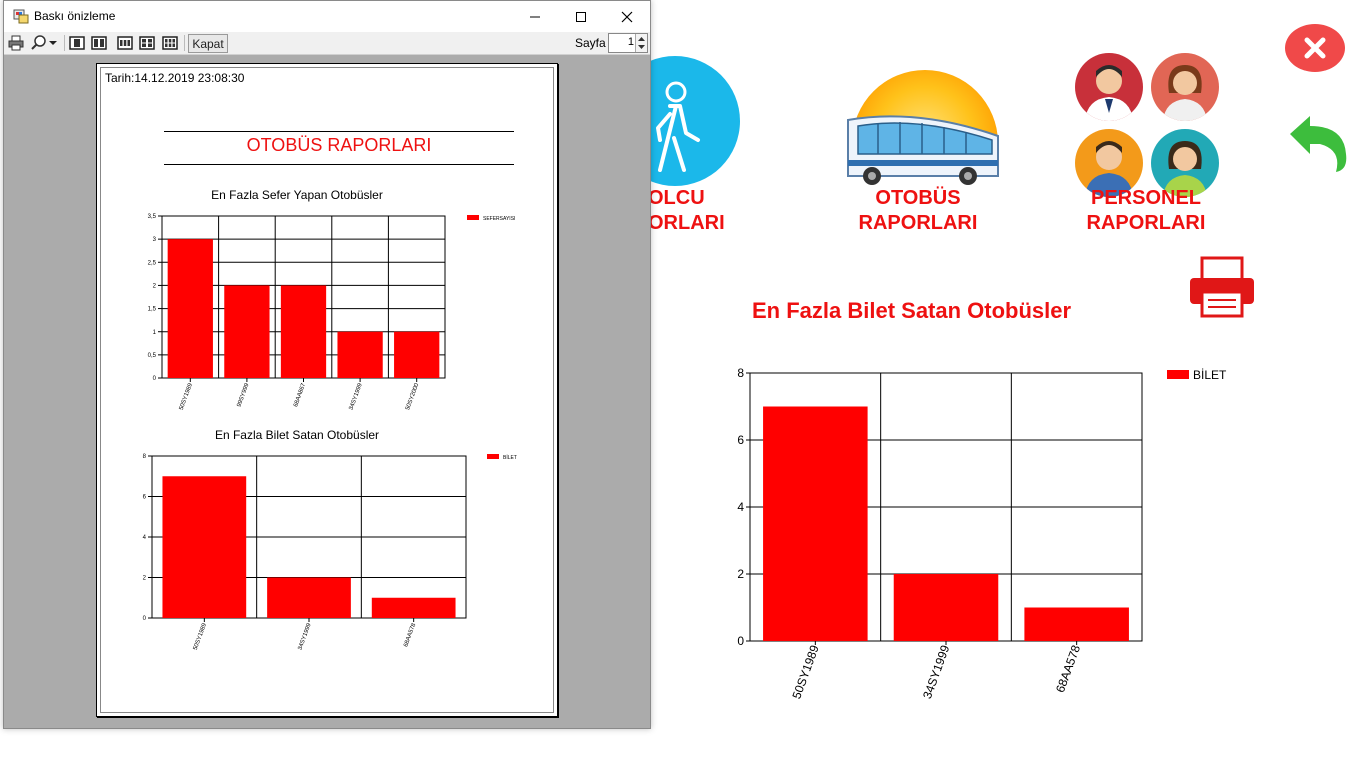 This screenshot has width=1366, height=768. I want to click on y-tick-label: 6, so click(145, 498).